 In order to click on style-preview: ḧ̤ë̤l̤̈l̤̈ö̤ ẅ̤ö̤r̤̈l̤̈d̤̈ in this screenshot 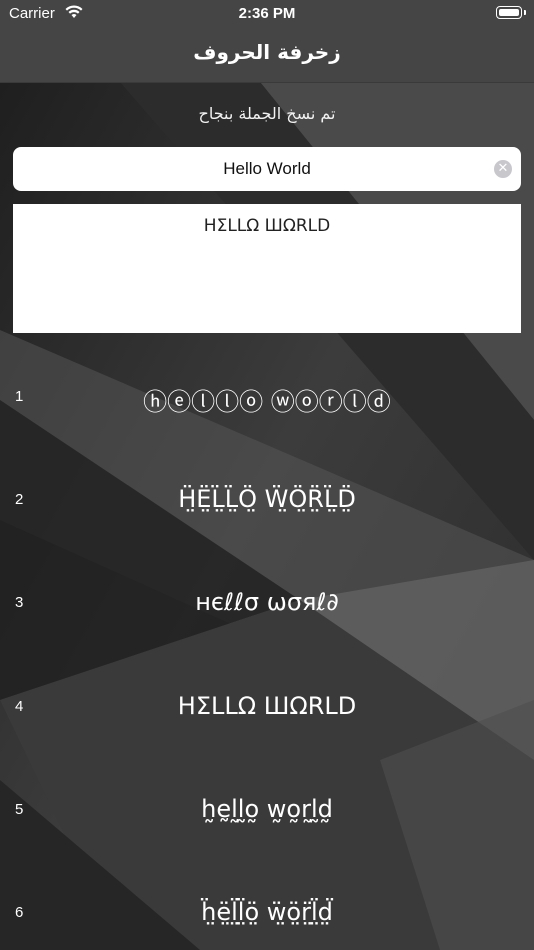, I will do `click(267, 912)`.